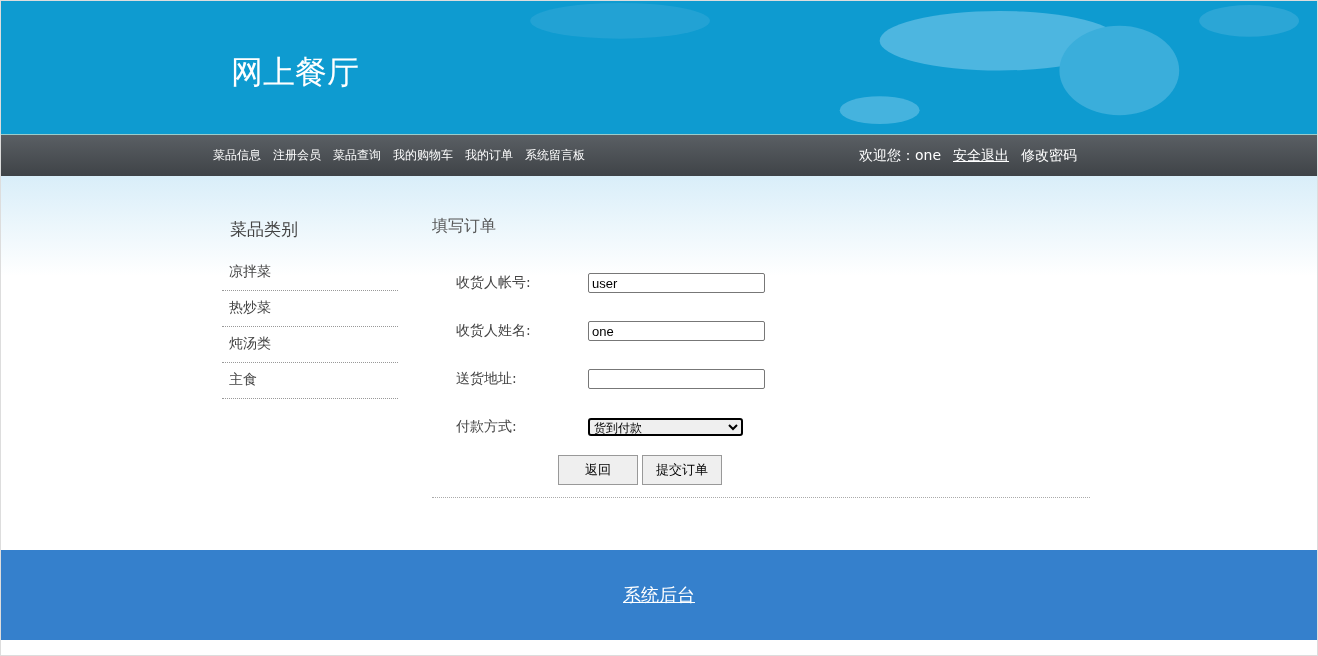 The height and width of the screenshot is (656, 1318). I want to click on form-title: 填写订单, so click(464, 226).